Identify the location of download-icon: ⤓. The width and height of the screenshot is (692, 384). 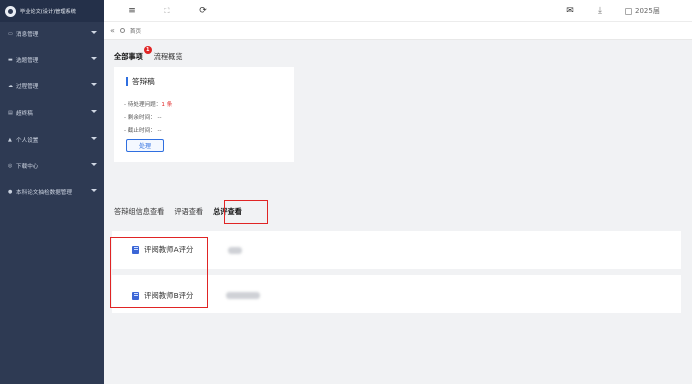
(600, 11).